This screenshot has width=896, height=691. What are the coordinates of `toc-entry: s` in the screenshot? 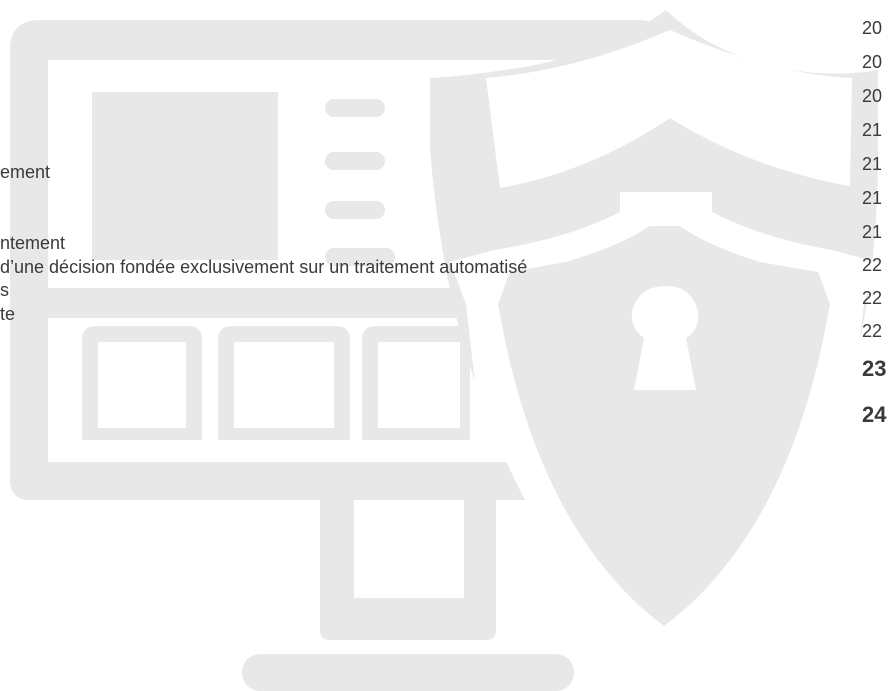 It's located at (4, 290).